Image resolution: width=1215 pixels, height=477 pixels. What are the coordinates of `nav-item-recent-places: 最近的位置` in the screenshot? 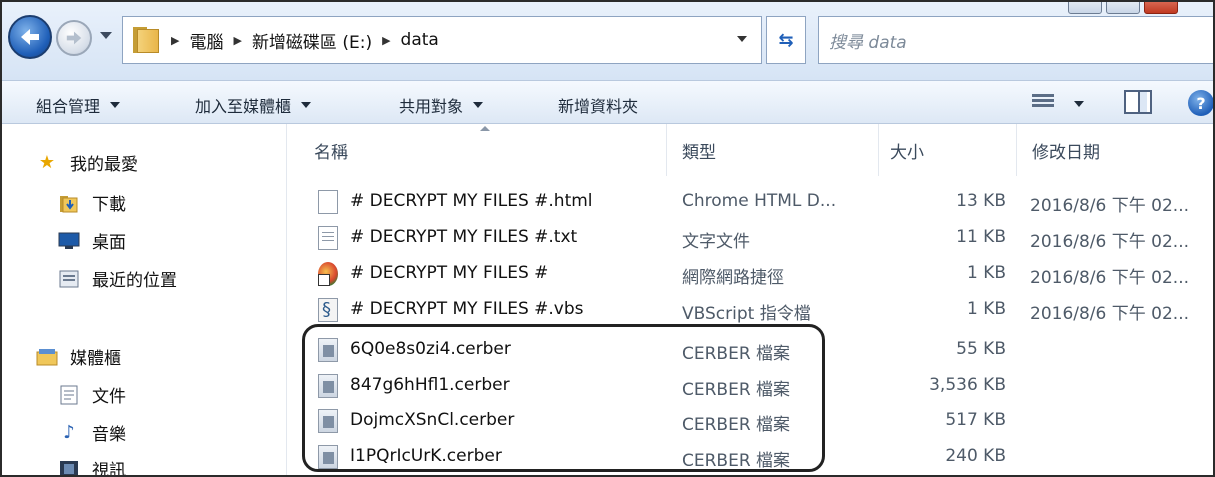 It's located at (117, 278).